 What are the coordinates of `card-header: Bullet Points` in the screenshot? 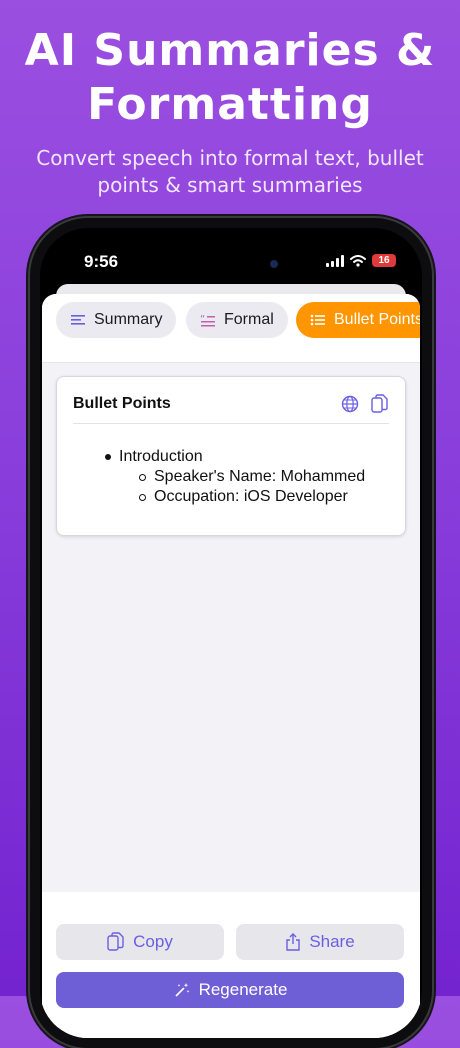 It's located at (231, 404).